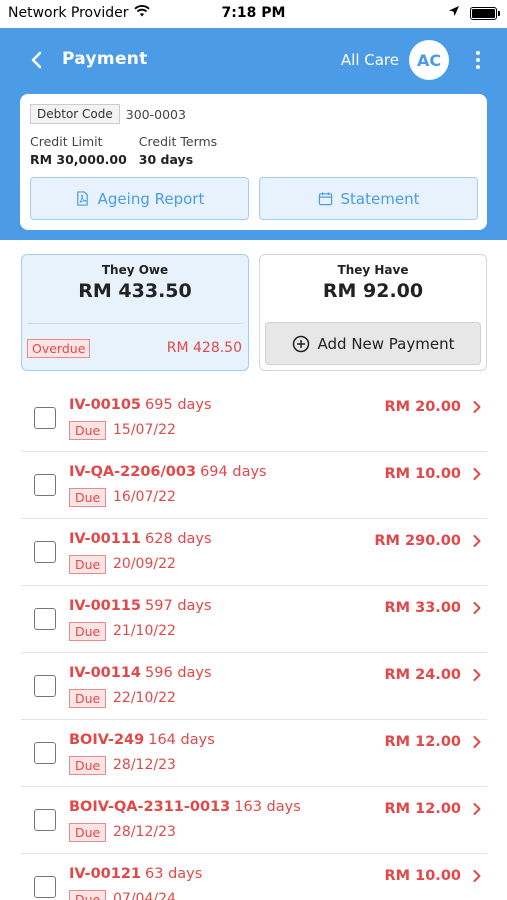 This screenshot has height=900, width=507. What do you see at coordinates (135, 270) in the screenshot?
I see `they-owe-title: They Owe` at bounding box center [135, 270].